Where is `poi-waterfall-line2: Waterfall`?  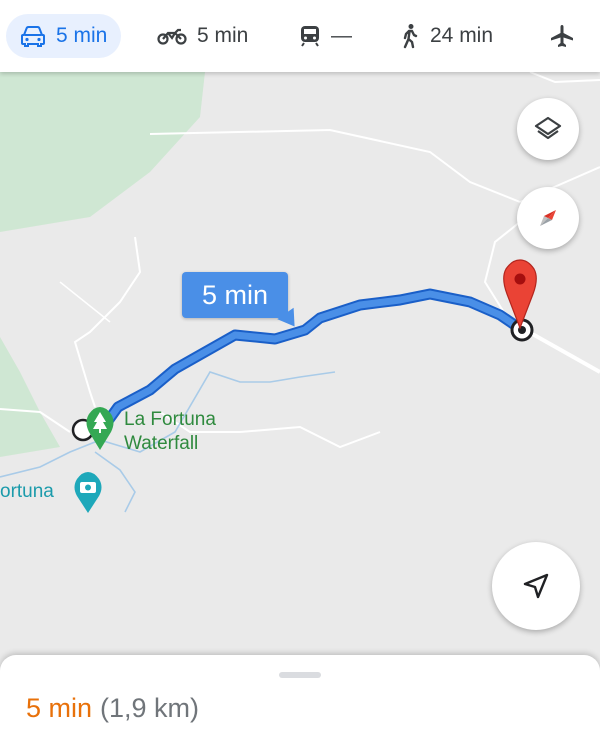
poi-waterfall-line2: Waterfall is located at coordinates (161, 443).